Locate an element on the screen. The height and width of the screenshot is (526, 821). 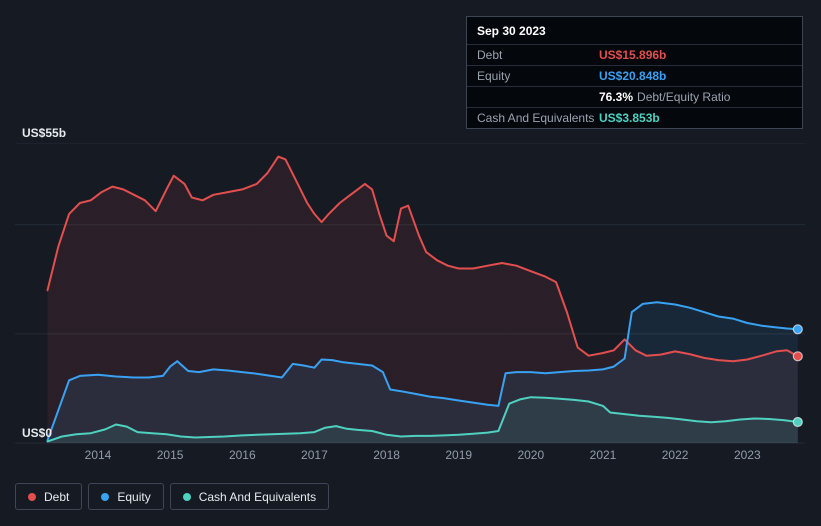
tooltip-date: Sep 30 2023 is located at coordinates (634, 31).